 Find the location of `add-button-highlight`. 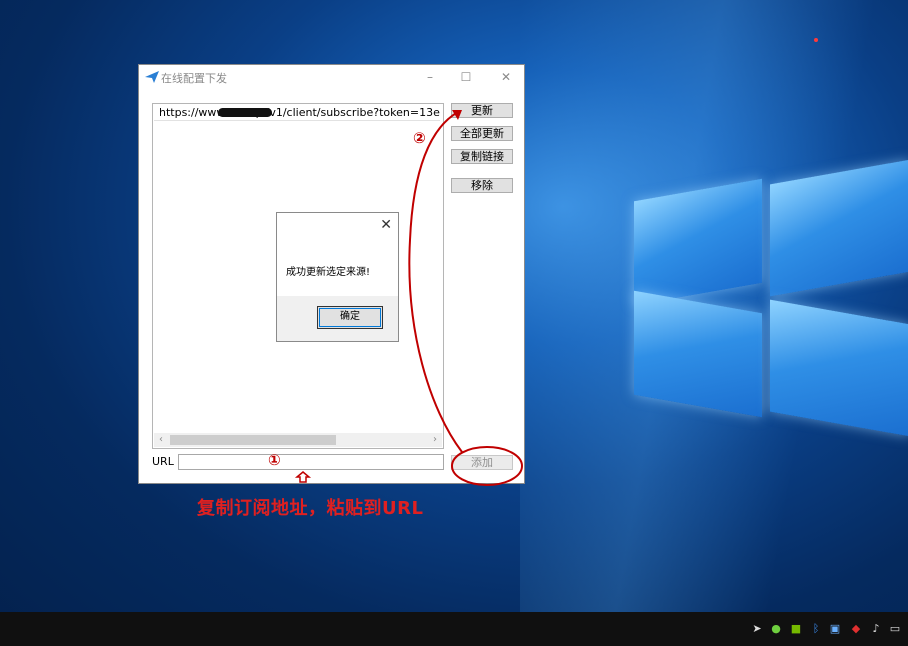

add-button-highlight is located at coordinates (487, 466).